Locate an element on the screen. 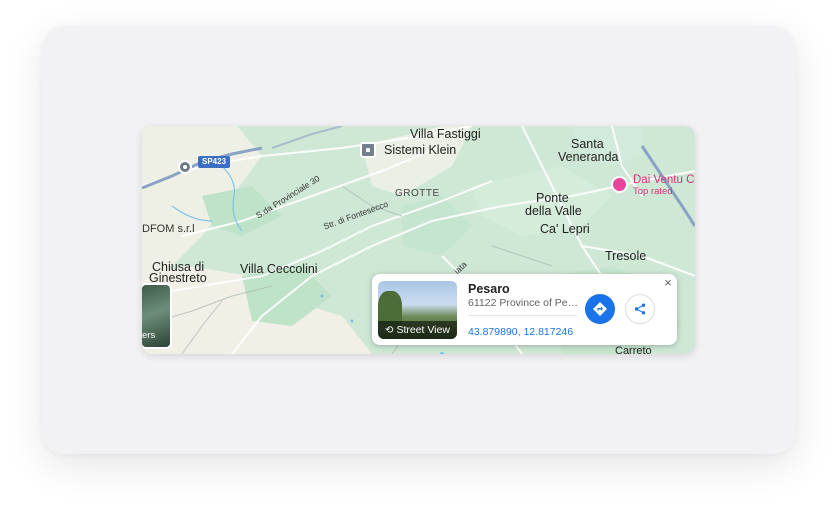 This screenshot has width=838, height=513. directions-icon is located at coordinates (600, 309).